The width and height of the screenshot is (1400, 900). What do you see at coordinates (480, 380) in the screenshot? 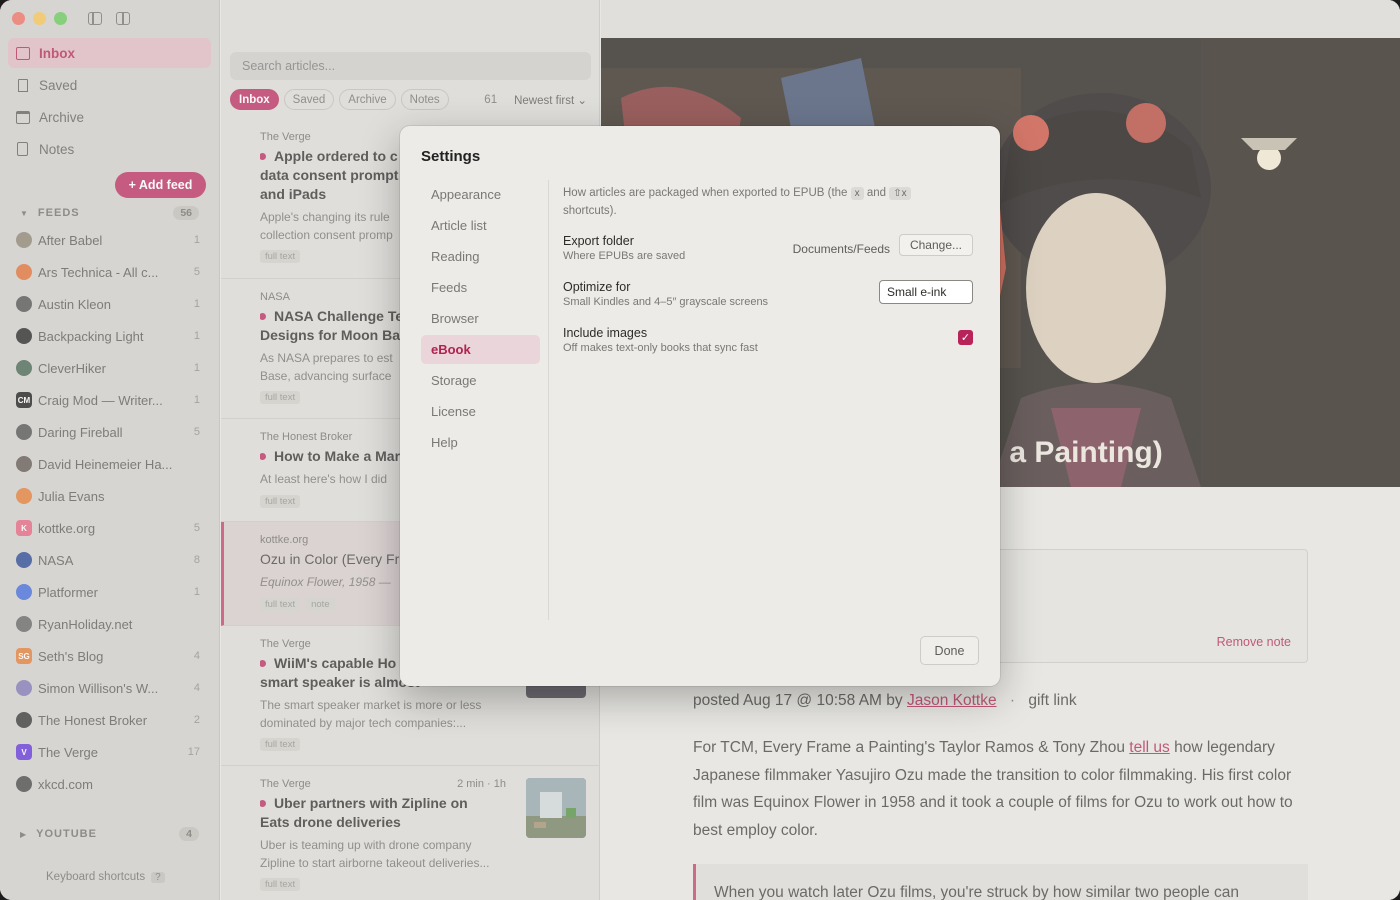
I see `settings-nav-storage: Storage` at bounding box center [480, 380].